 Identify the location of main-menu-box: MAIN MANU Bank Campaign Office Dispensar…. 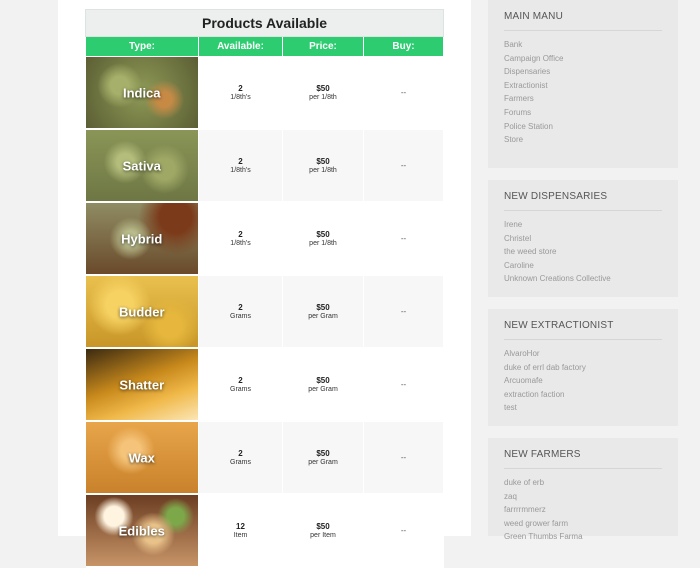
(583, 84).